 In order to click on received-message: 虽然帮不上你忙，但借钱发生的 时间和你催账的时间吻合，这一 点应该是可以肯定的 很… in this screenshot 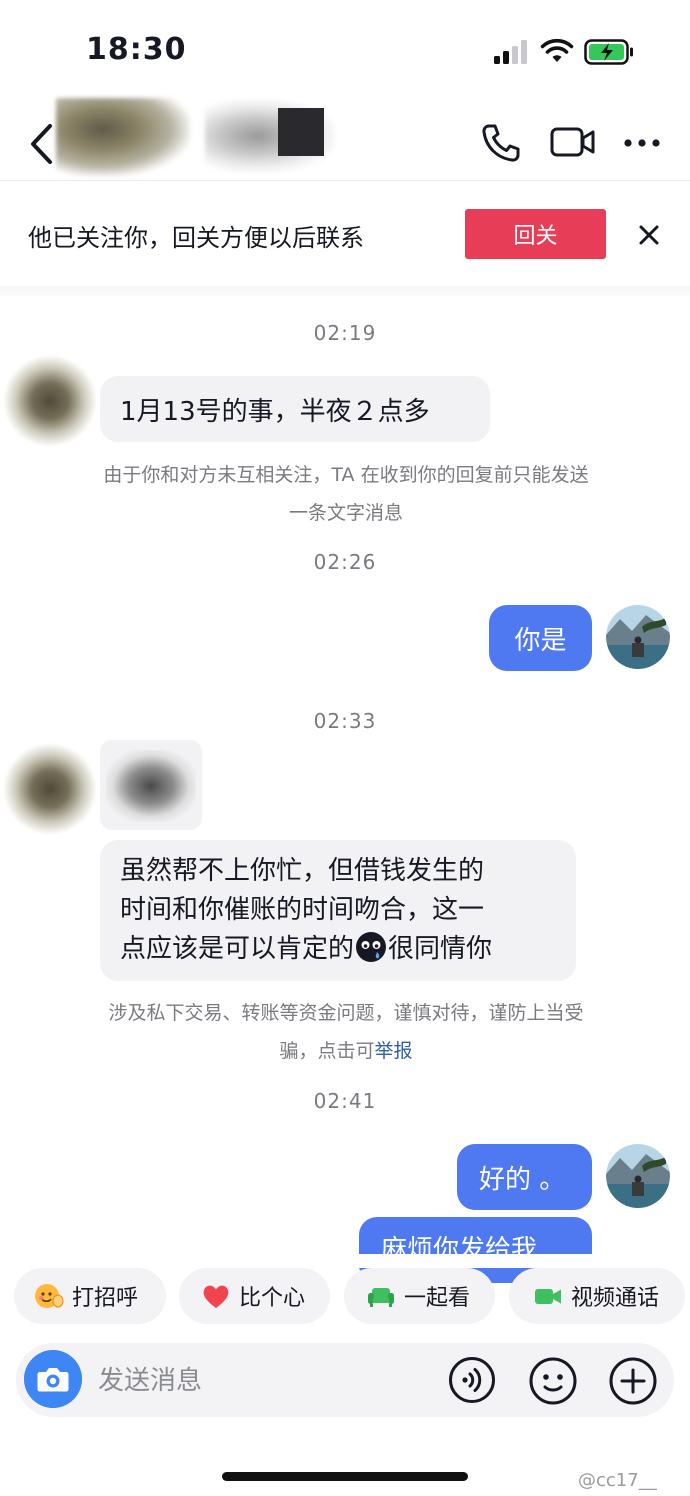, I will do `click(338, 910)`.